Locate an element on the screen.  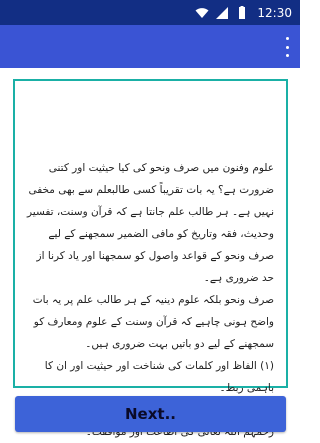
battery-icon is located at coordinates (242, 12).